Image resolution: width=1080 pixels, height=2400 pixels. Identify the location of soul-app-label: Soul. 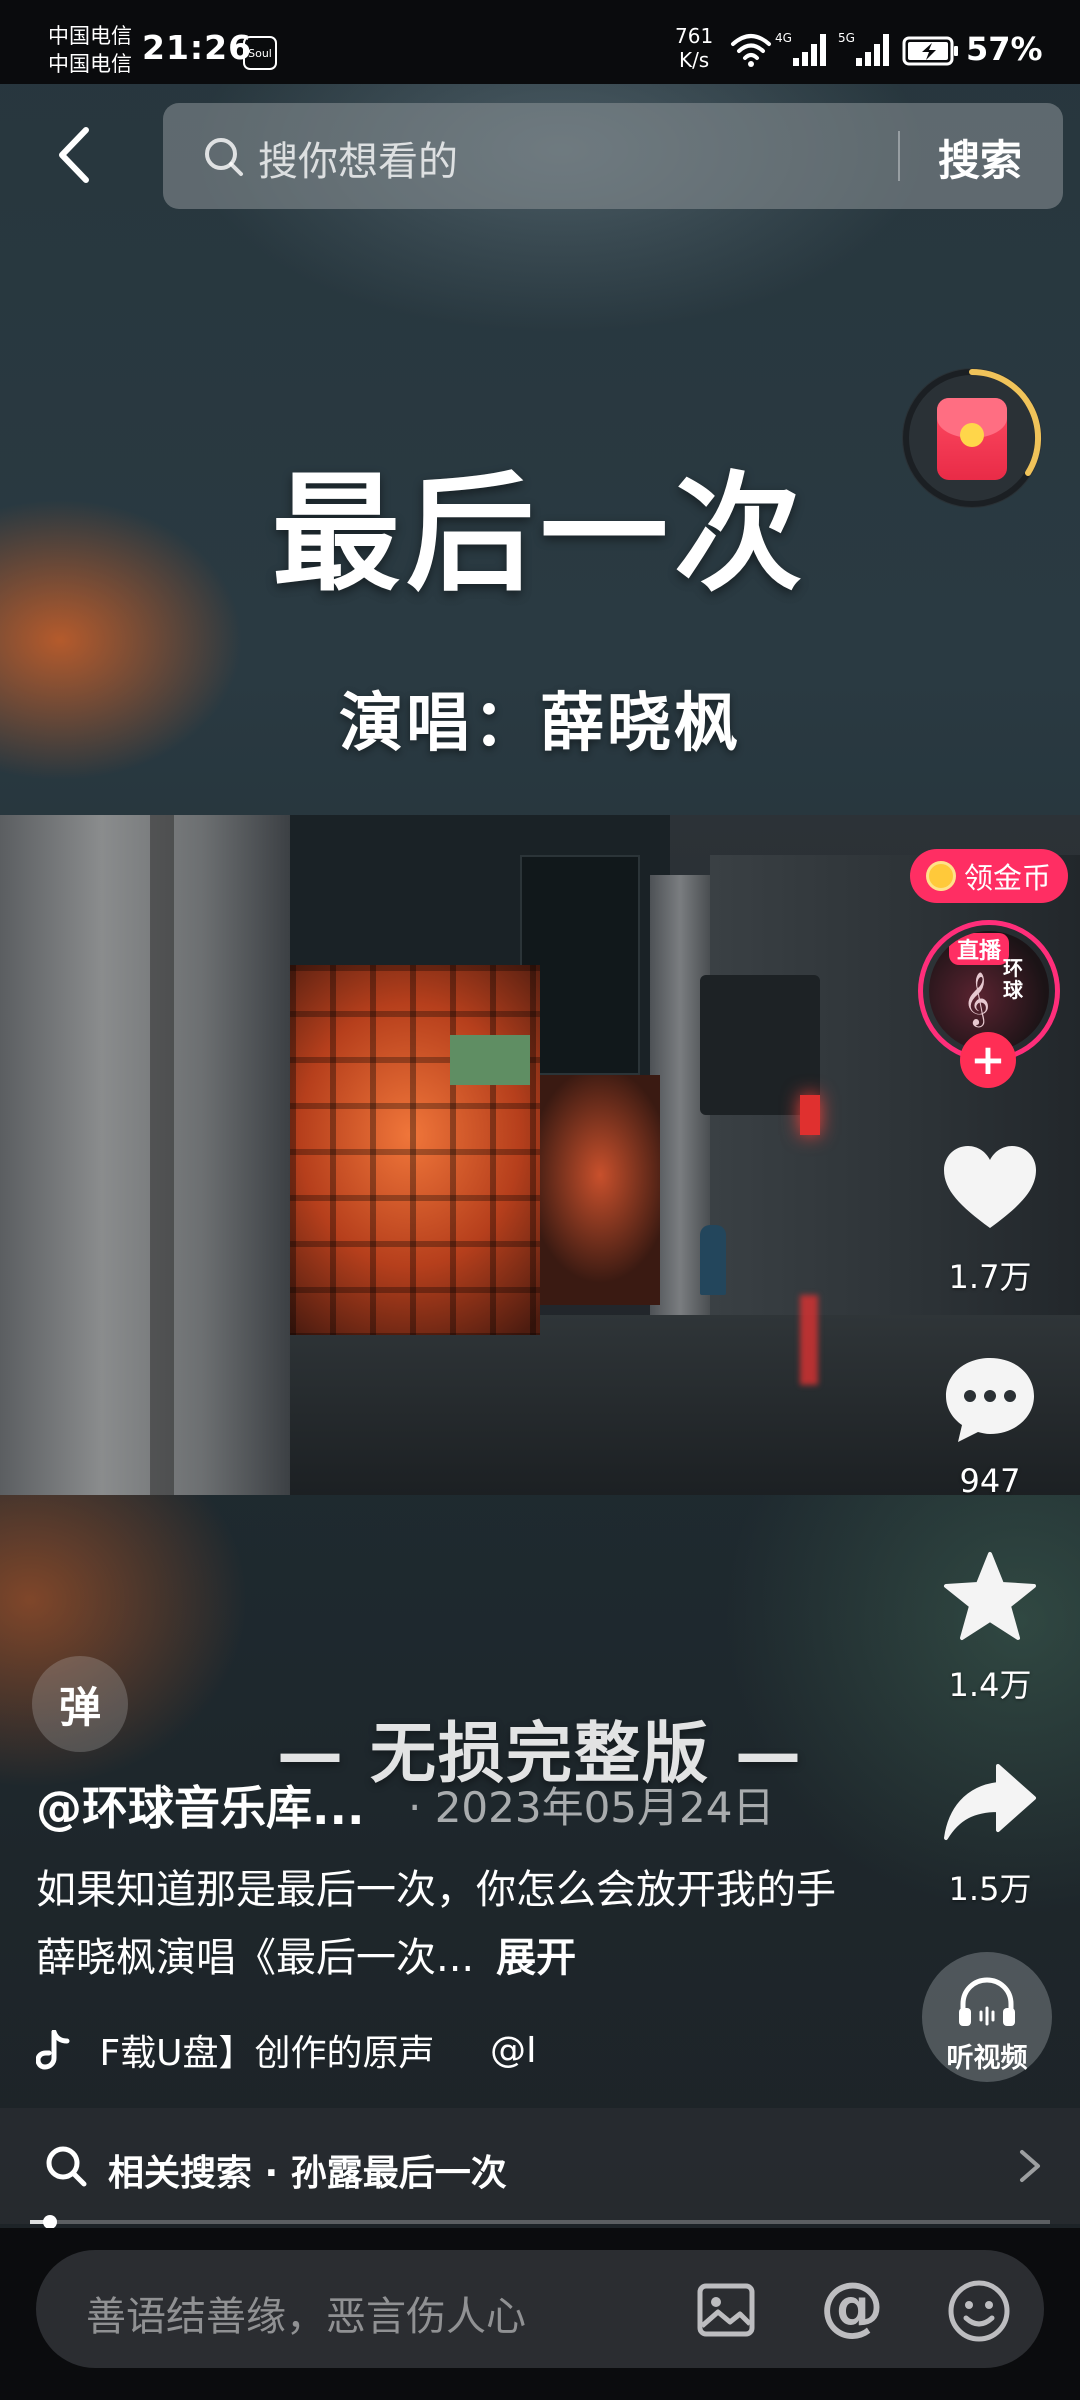
(260, 53).